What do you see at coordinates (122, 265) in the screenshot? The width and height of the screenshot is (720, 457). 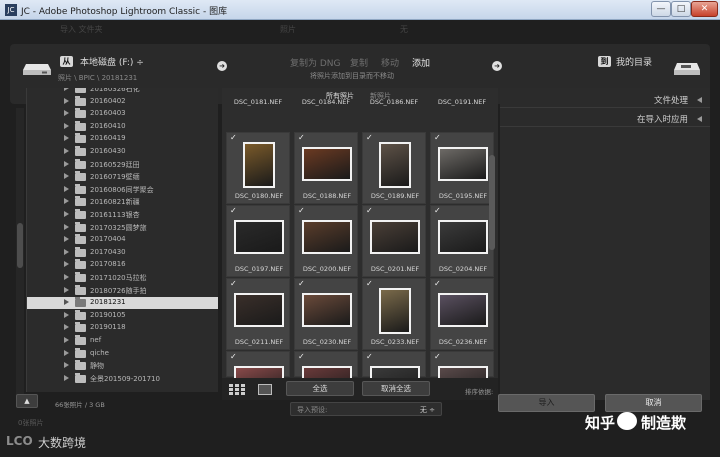 I see `tree-item: 20170816` at bounding box center [122, 265].